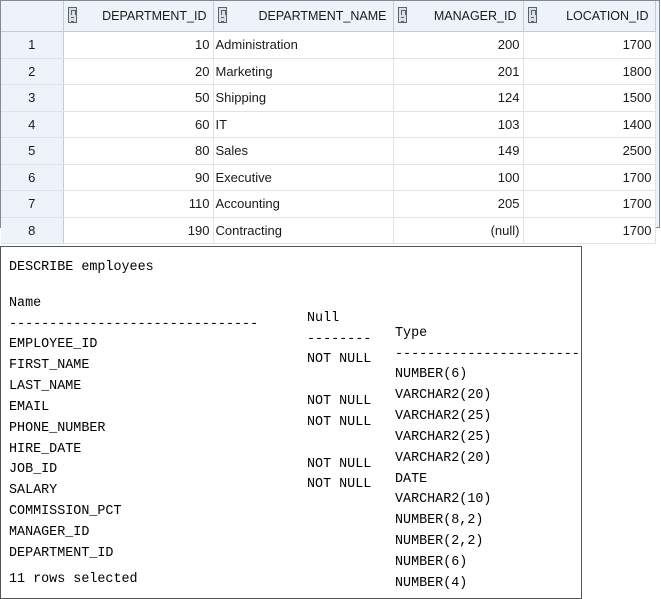 Image resolution: width=661 pixels, height=599 pixels. Describe the element at coordinates (294, 564) in the screenshot. I see `describe-row: DEPARTMENT_ID NUMBER(4)` at that location.